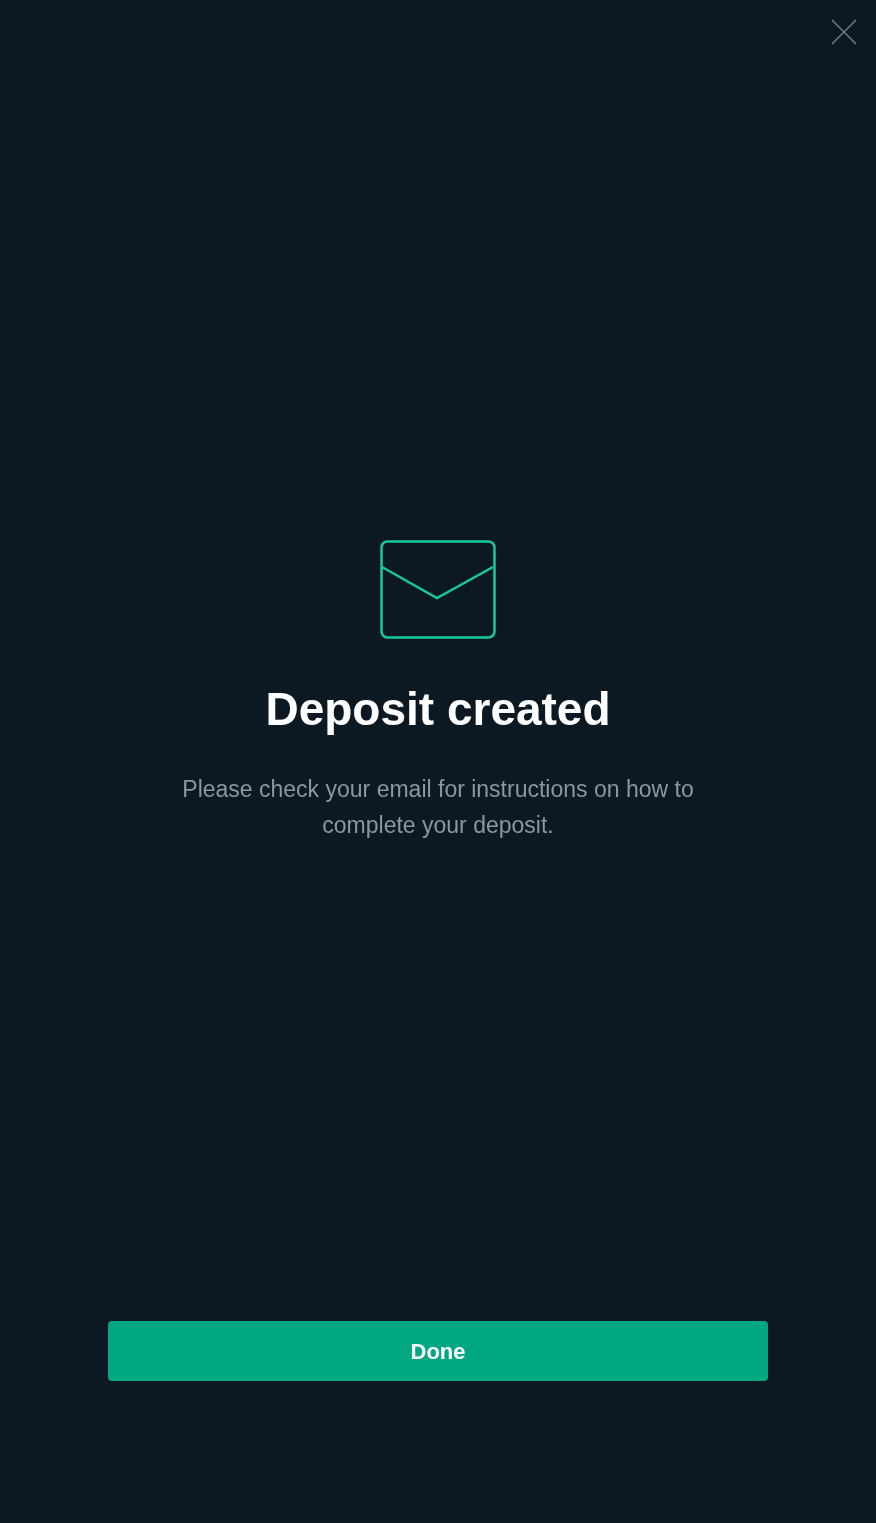 The height and width of the screenshot is (1523, 876). I want to click on envelope-icon, so click(438, 589).